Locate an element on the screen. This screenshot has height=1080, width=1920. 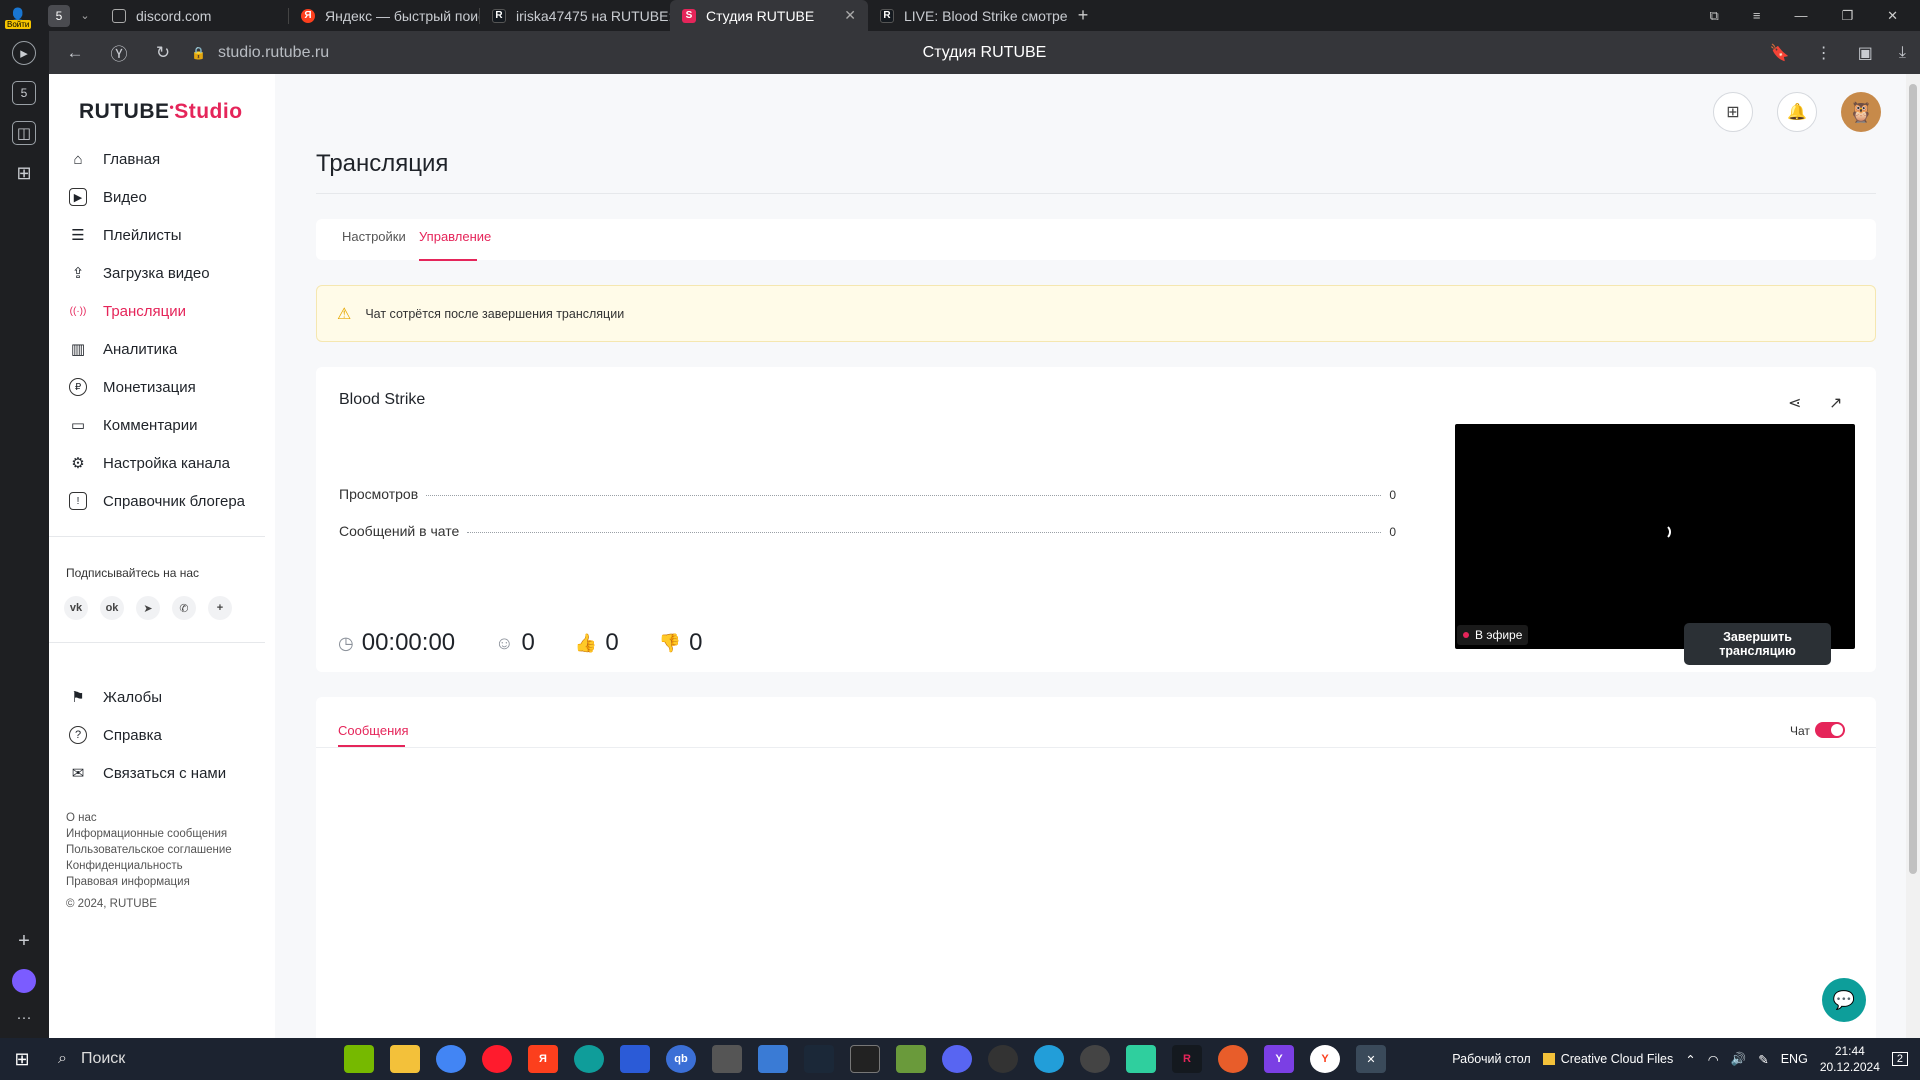
sidebar-item-help: ? Справка is located at coordinates (162, 735).